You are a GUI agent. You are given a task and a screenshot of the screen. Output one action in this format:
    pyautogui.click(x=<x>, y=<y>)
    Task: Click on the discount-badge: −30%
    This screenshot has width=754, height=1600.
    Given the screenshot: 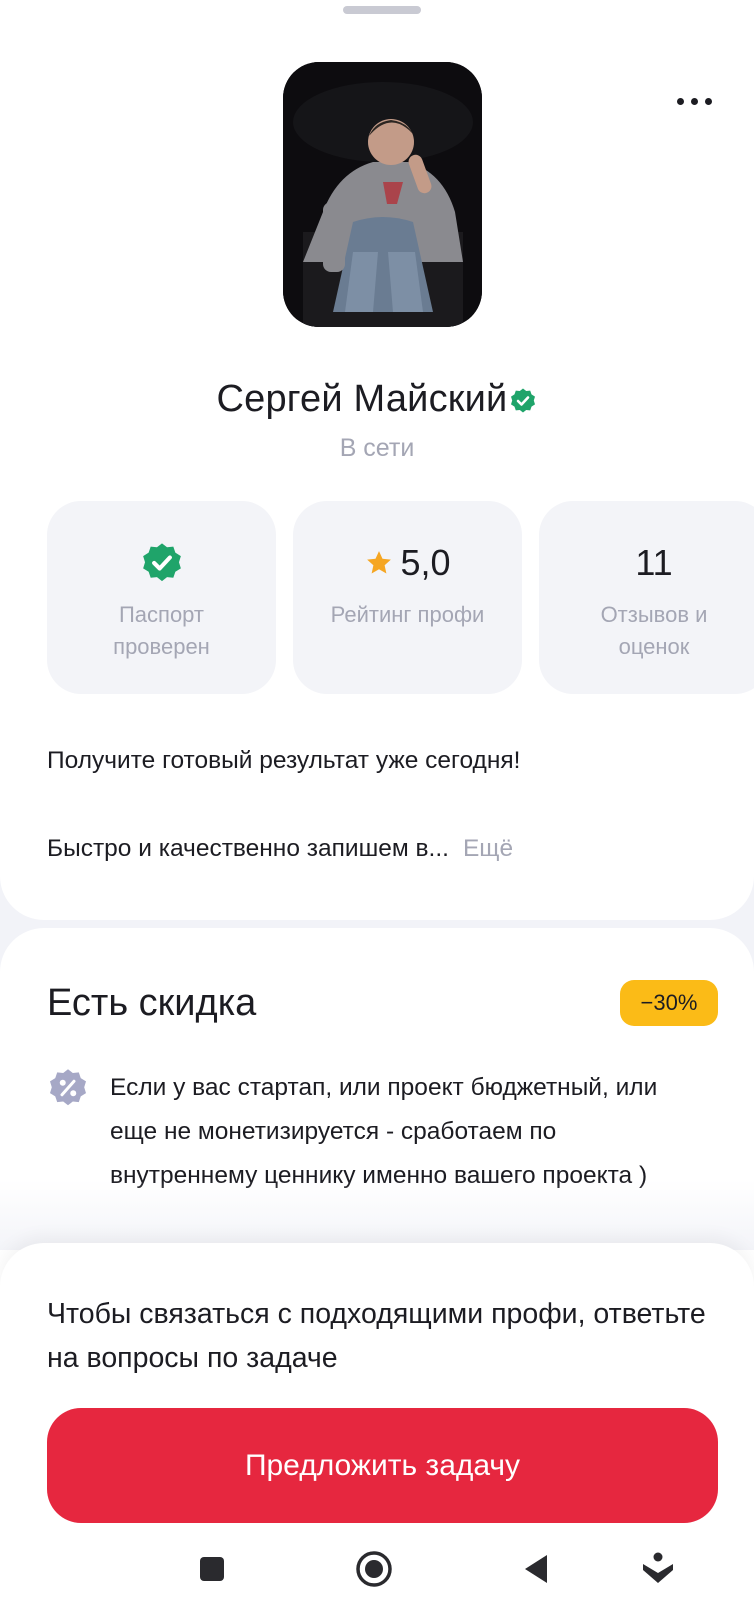 What is the action you would take?
    pyautogui.click(x=669, y=1003)
    